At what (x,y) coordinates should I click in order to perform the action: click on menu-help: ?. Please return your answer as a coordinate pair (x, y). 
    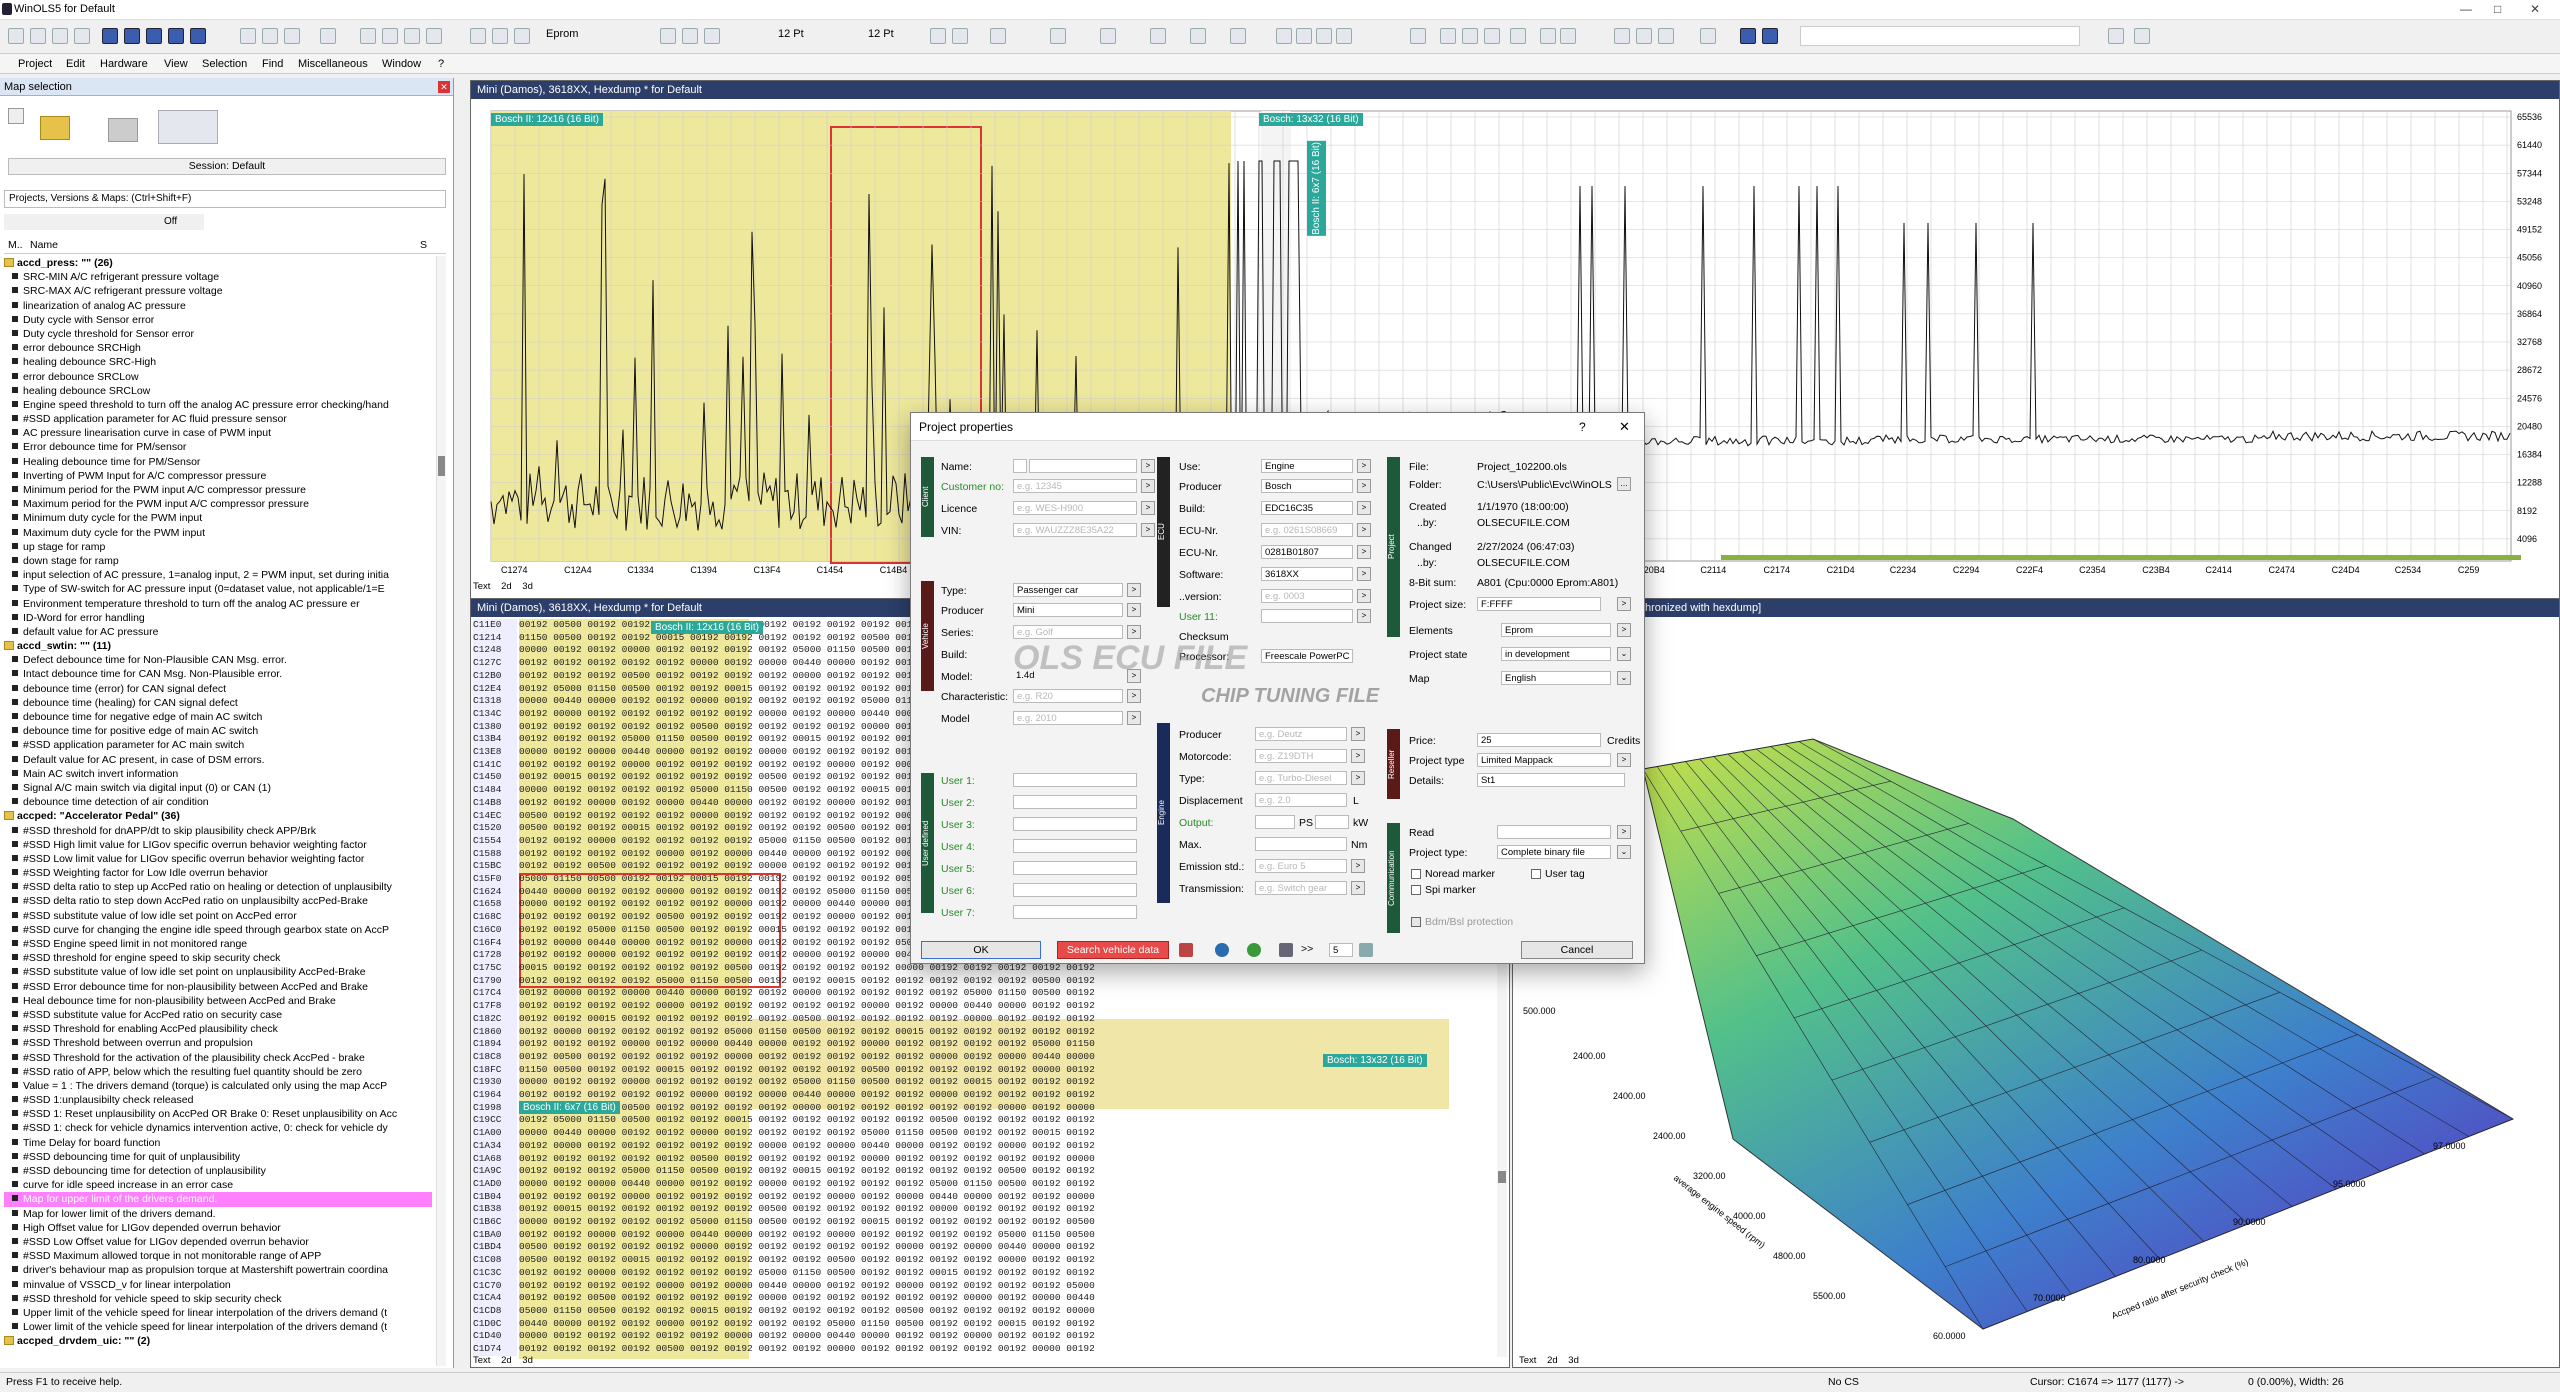
    Looking at the image, I should click on (441, 64).